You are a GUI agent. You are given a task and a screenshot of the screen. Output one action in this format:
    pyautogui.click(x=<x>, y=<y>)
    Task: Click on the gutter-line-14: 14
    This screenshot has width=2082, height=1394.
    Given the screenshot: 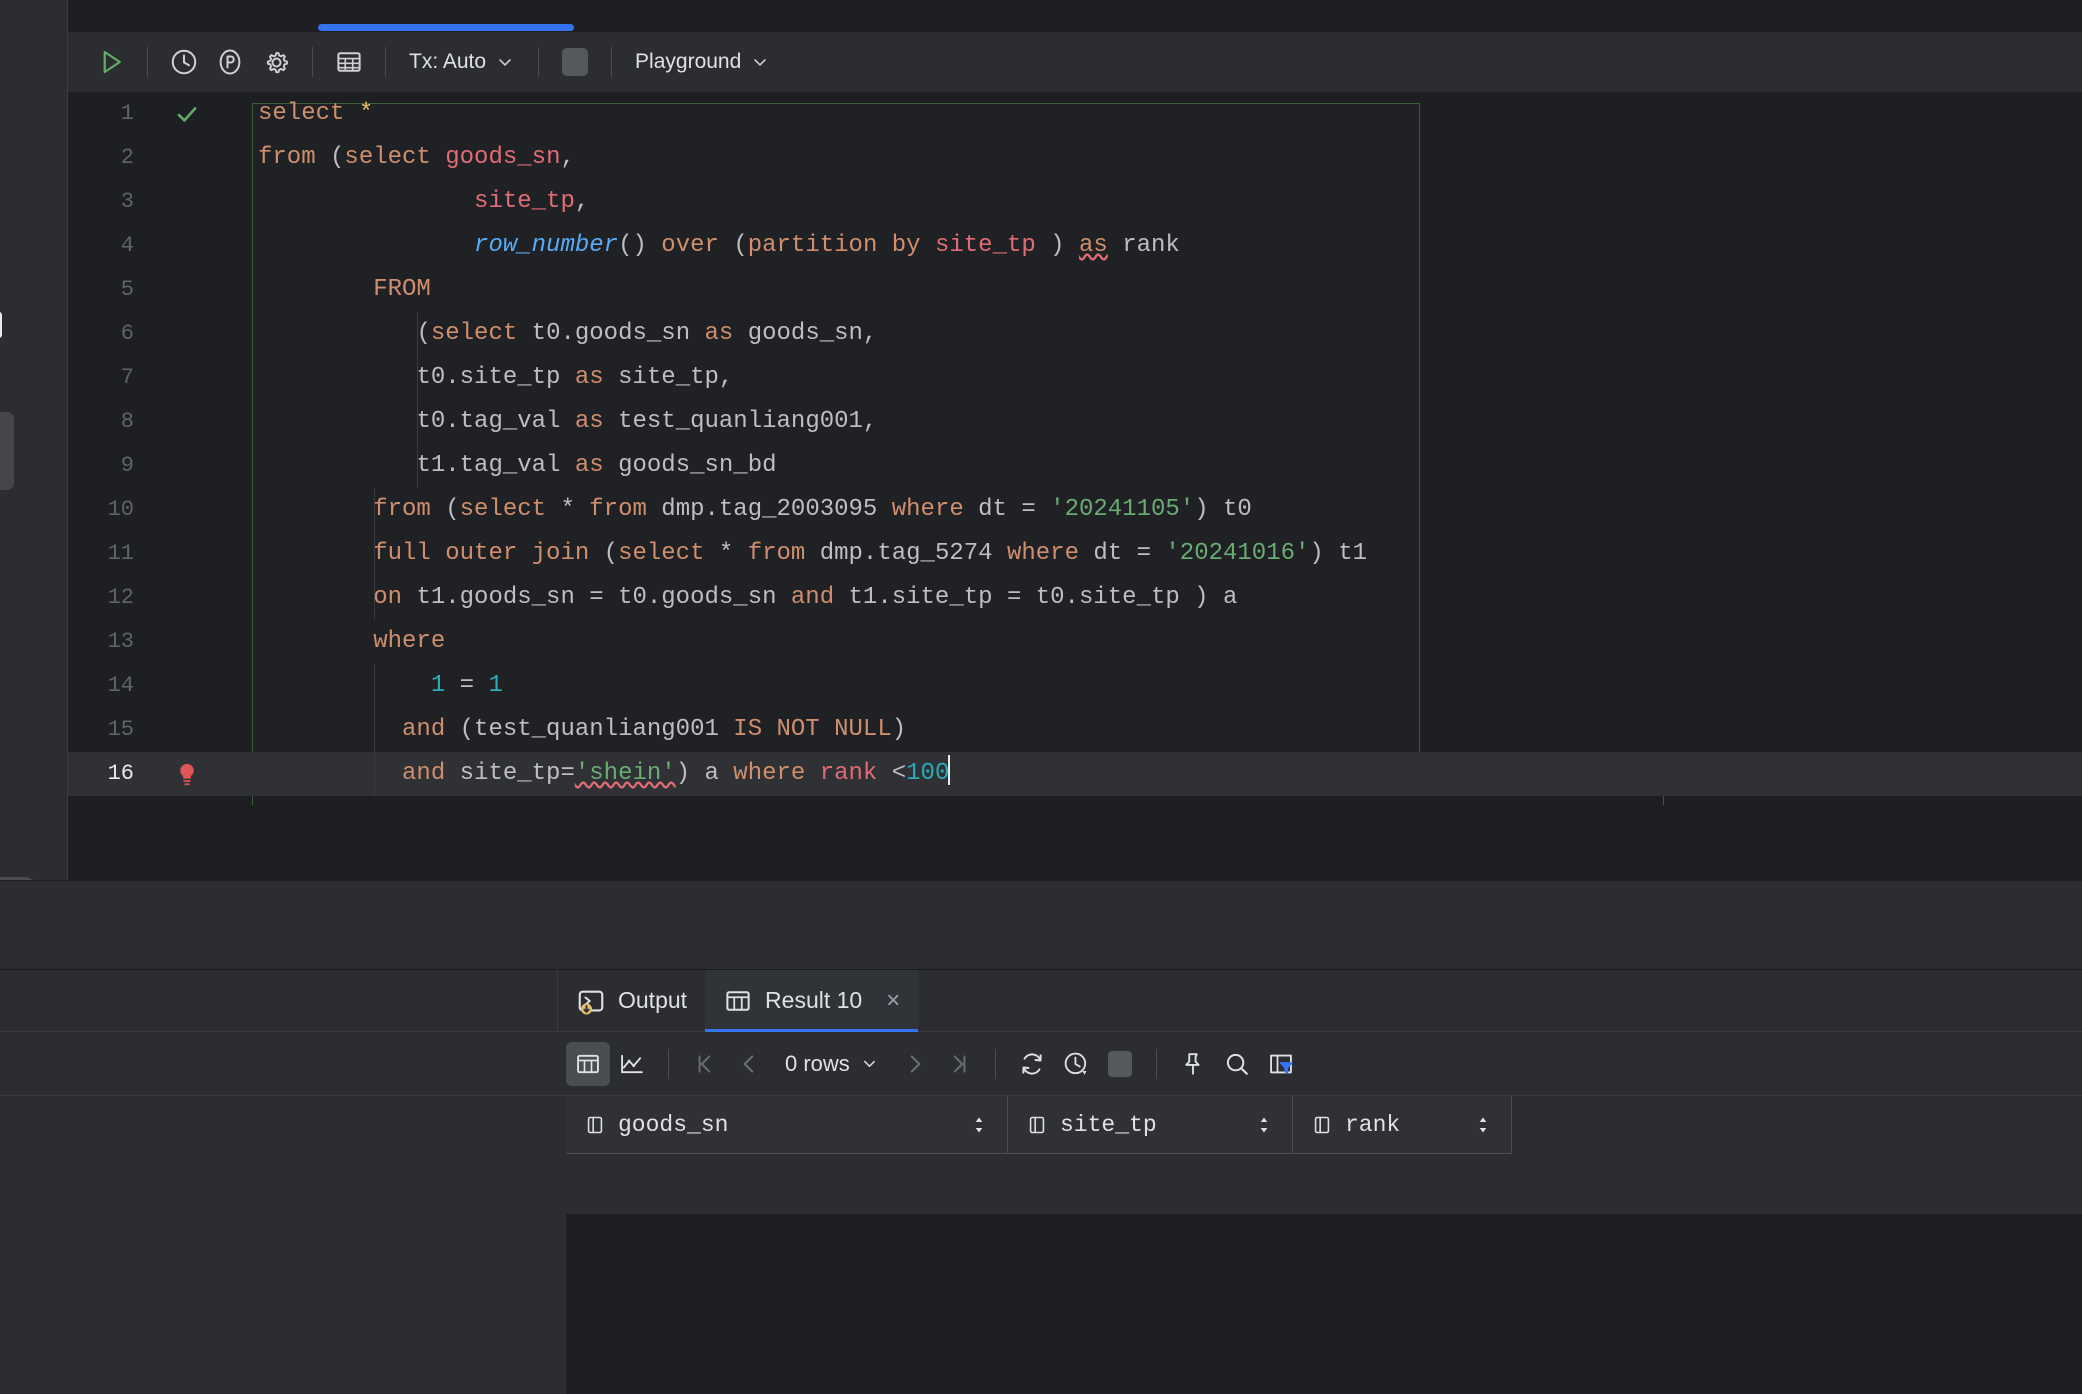 What is the action you would take?
    pyautogui.click(x=157, y=686)
    